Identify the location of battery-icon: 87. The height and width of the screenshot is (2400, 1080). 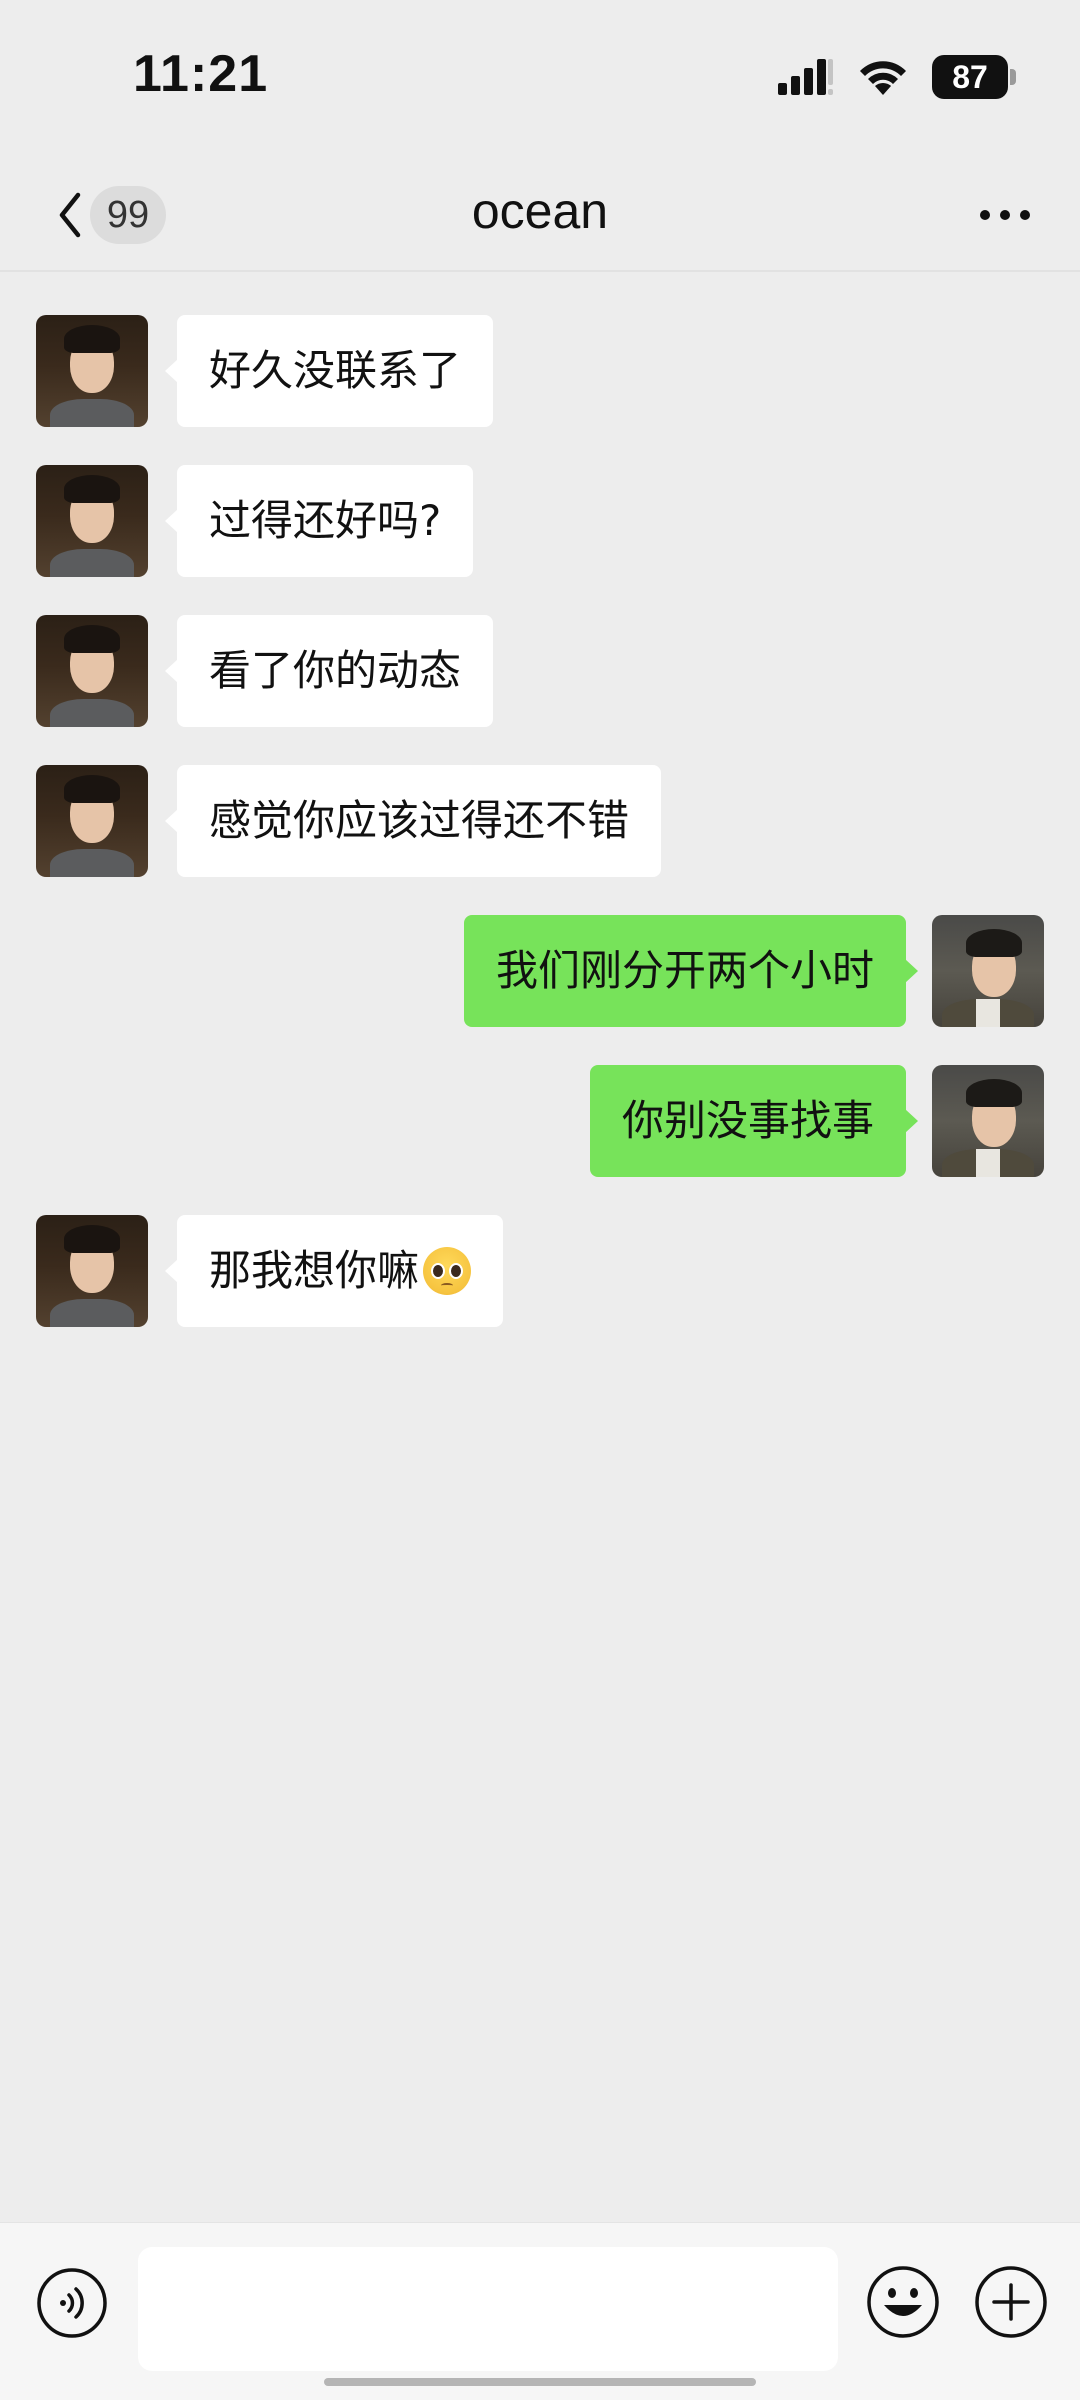
(974, 77).